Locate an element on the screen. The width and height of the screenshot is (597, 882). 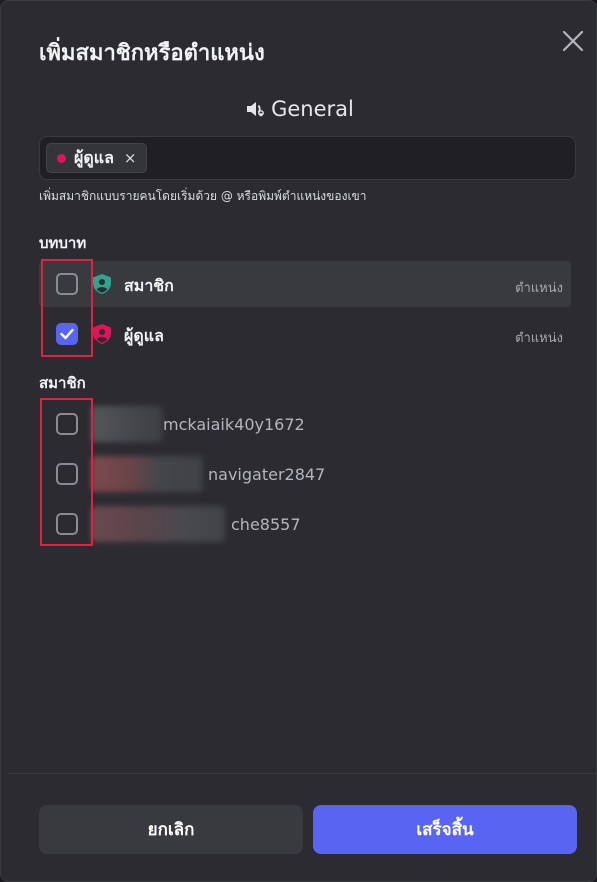
search-input: ผู้ดูแล × is located at coordinates (307, 158).